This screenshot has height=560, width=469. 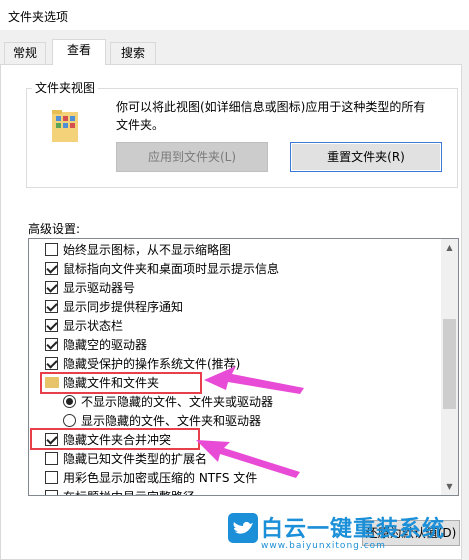 What do you see at coordinates (286, 116) in the screenshot?
I see `folder-view-description: 你可以将此视图(如详细信息或图标)应用于这种类型的所有 文件夹。` at bounding box center [286, 116].